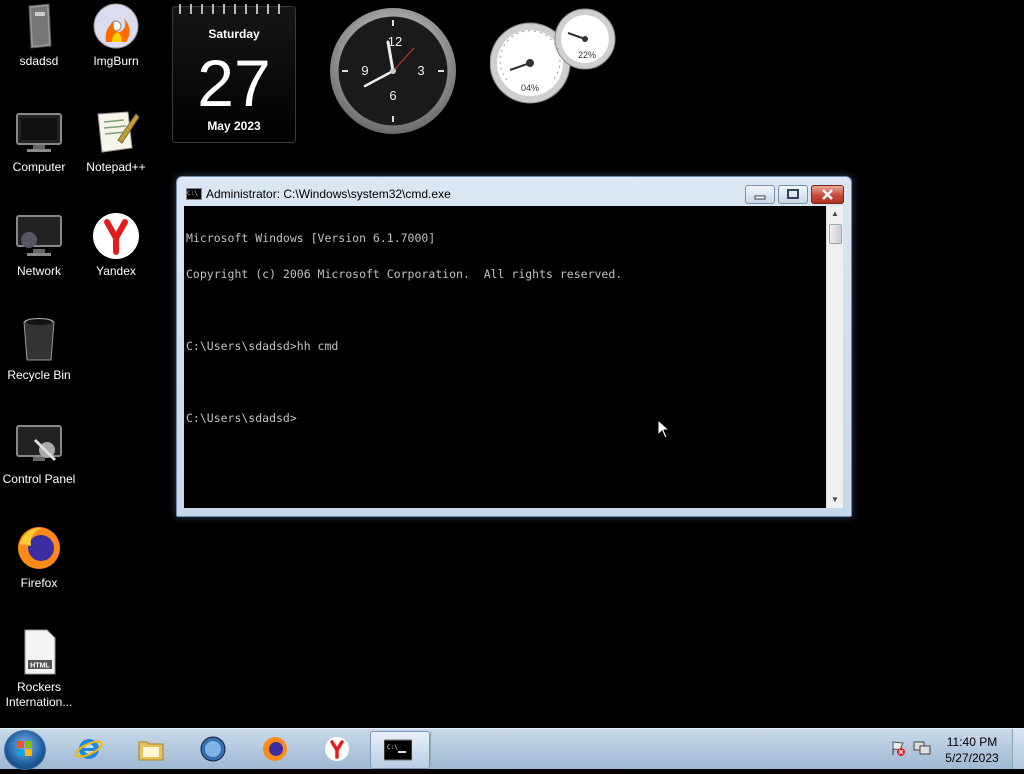 This screenshot has width=1024, height=774. What do you see at coordinates (393, 71) in the screenshot?
I see `clock-gadget: 12 3 6 9` at bounding box center [393, 71].